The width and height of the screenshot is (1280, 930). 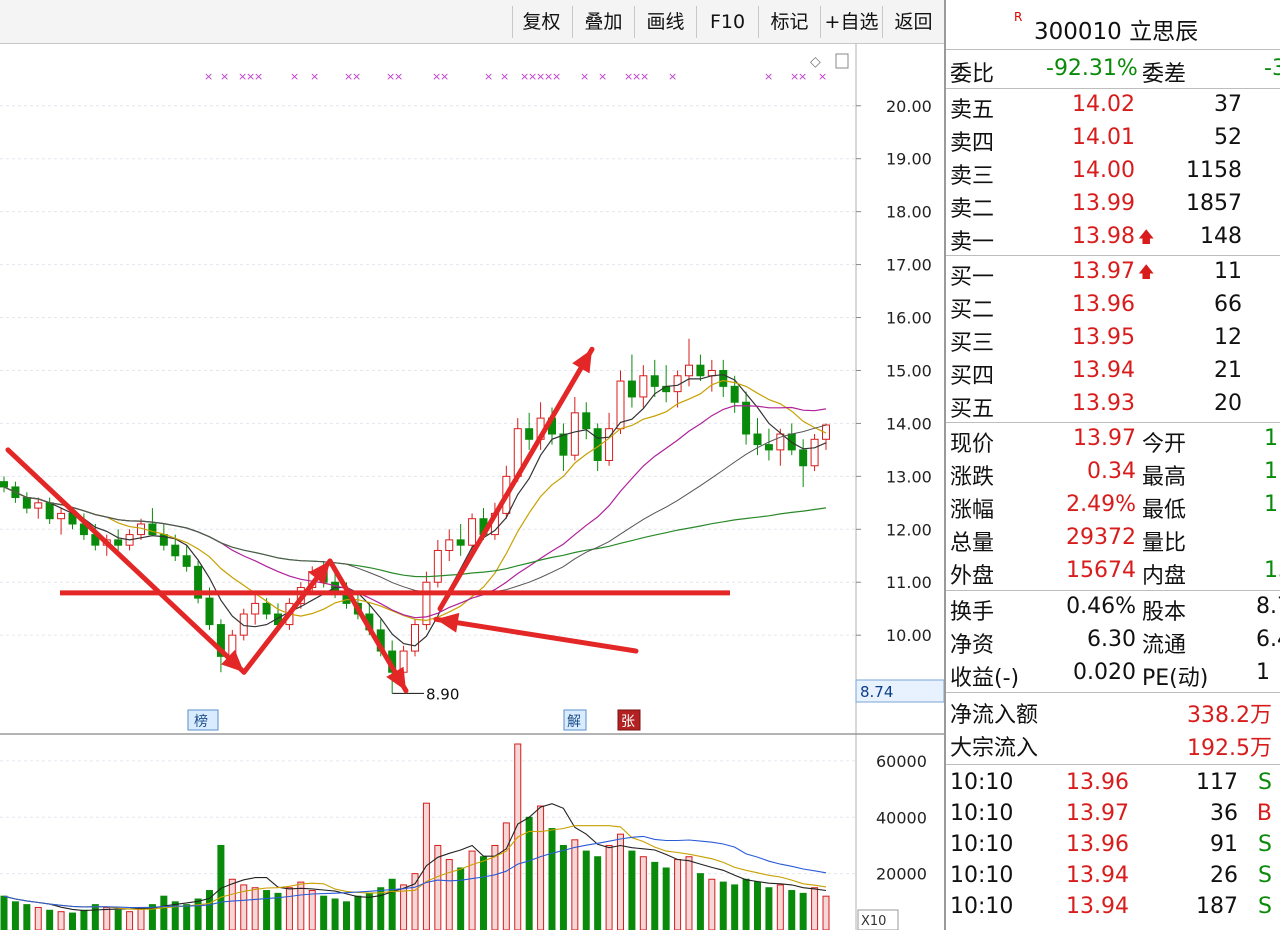 I want to click on buy-level-row: 买三 13.95 12, so click(x=1113, y=340).